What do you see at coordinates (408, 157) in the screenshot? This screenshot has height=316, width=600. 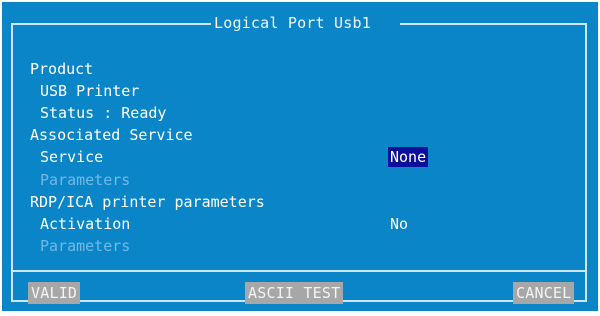 I see `service-value: None` at bounding box center [408, 157].